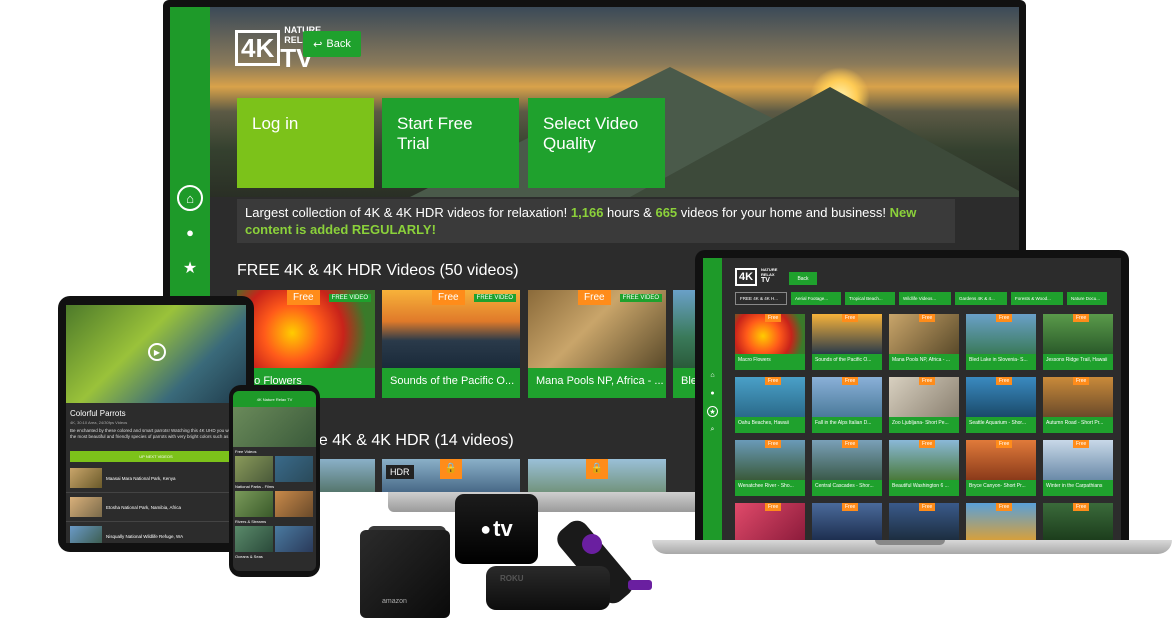  What do you see at coordinates (145, 536) in the screenshot?
I see `list-item-title: Nisqually National Wildlife Refuge, WA` at bounding box center [145, 536].